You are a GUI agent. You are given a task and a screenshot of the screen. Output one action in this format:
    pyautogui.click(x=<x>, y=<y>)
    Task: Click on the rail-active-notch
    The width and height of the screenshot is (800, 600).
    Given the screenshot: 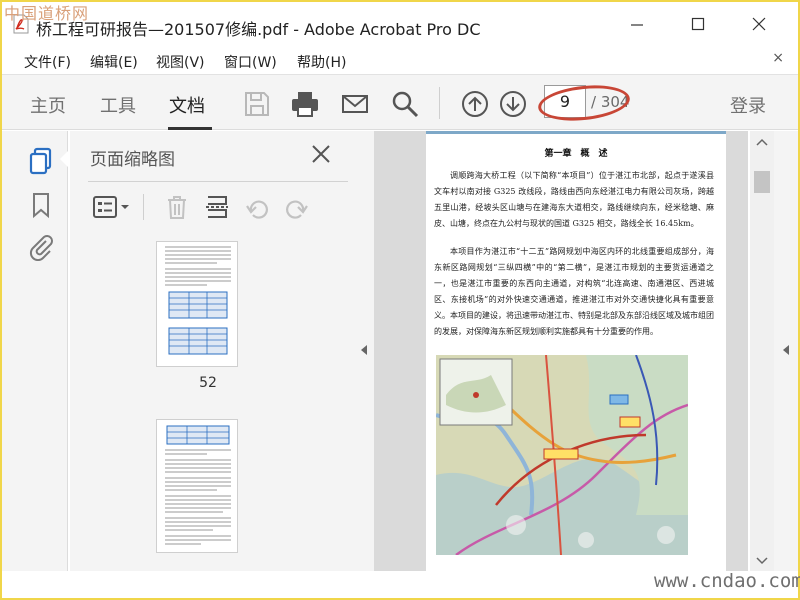 What is the action you would take?
    pyautogui.click(x=64, y=159)
    